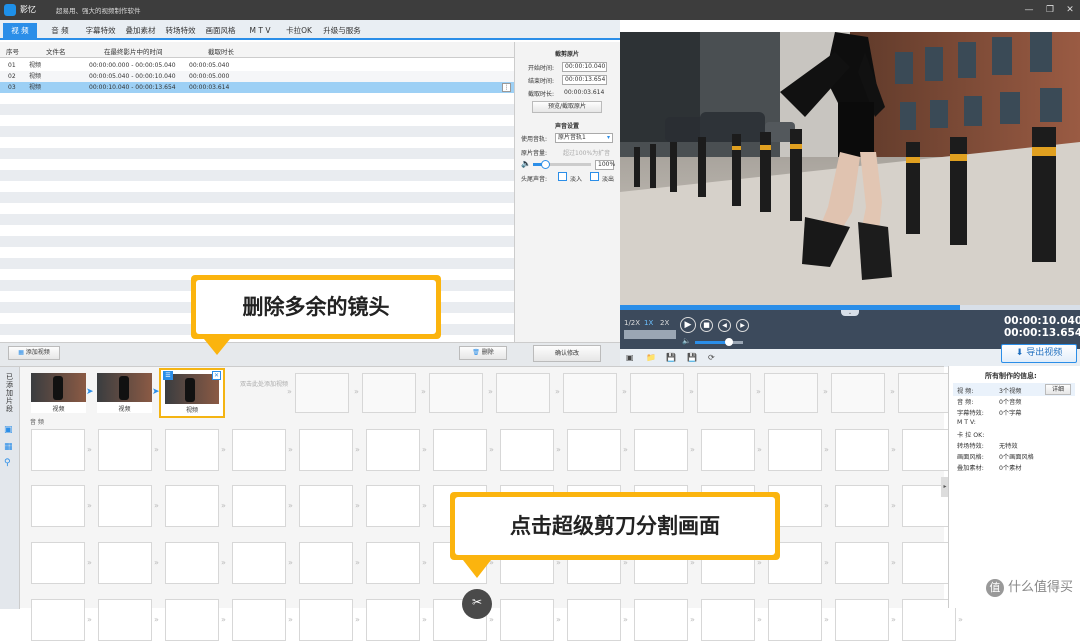  What do you see at coordinates (1050, 10) in the screenshot?
I see `restore-icon: ❐` at bounding box center [1050, 10].